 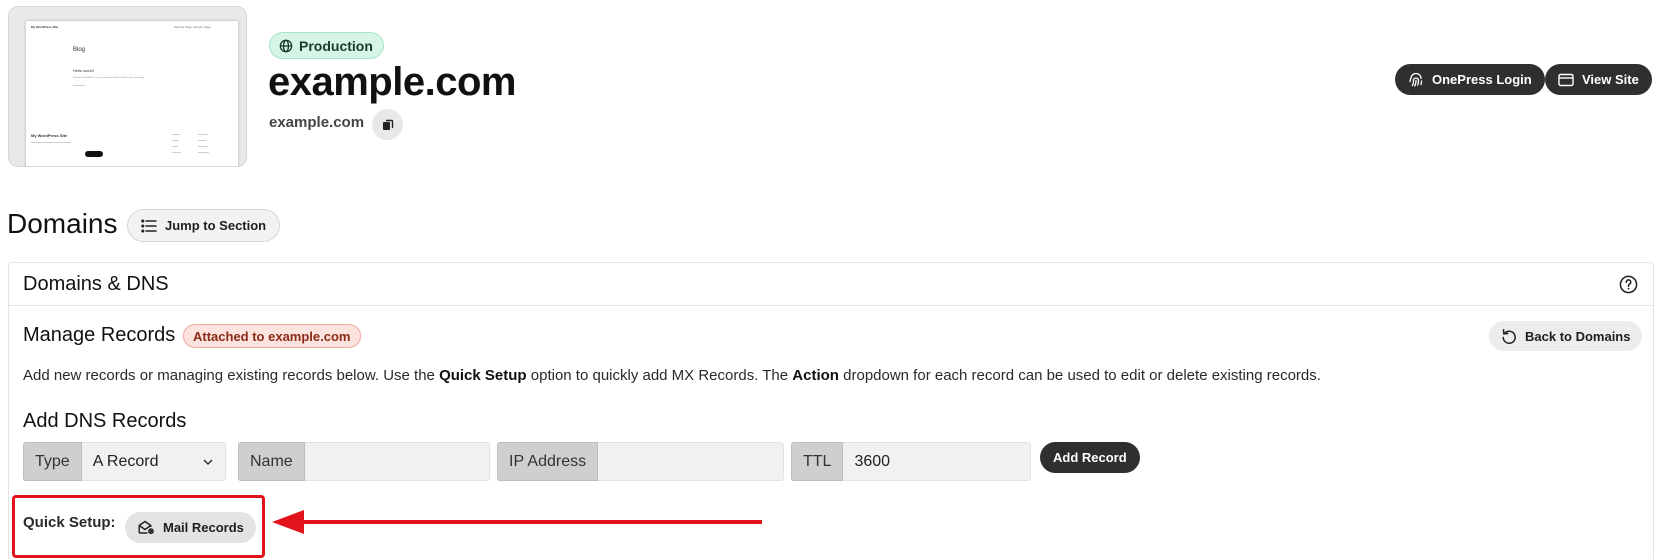 I want to click on ttl-label: TTL, so click(x=817, y=461).